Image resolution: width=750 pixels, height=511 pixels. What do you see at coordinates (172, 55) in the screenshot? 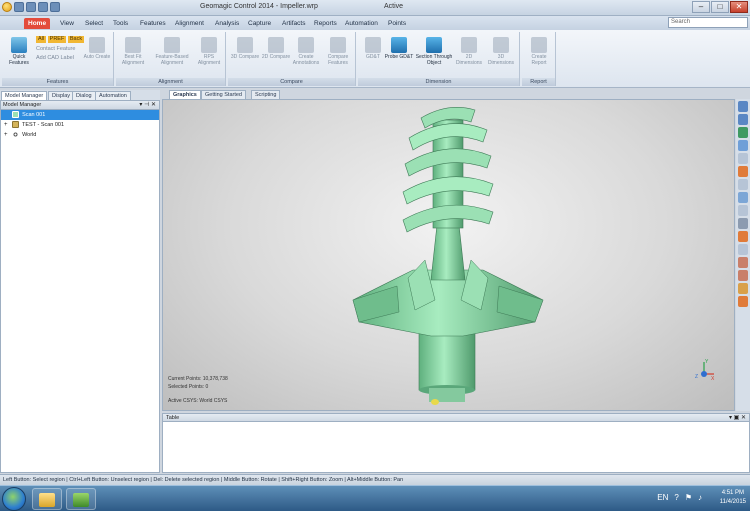
I see `feature-based-alignment-button: Feature-Based Alignment` at bounding box center [172, 55].